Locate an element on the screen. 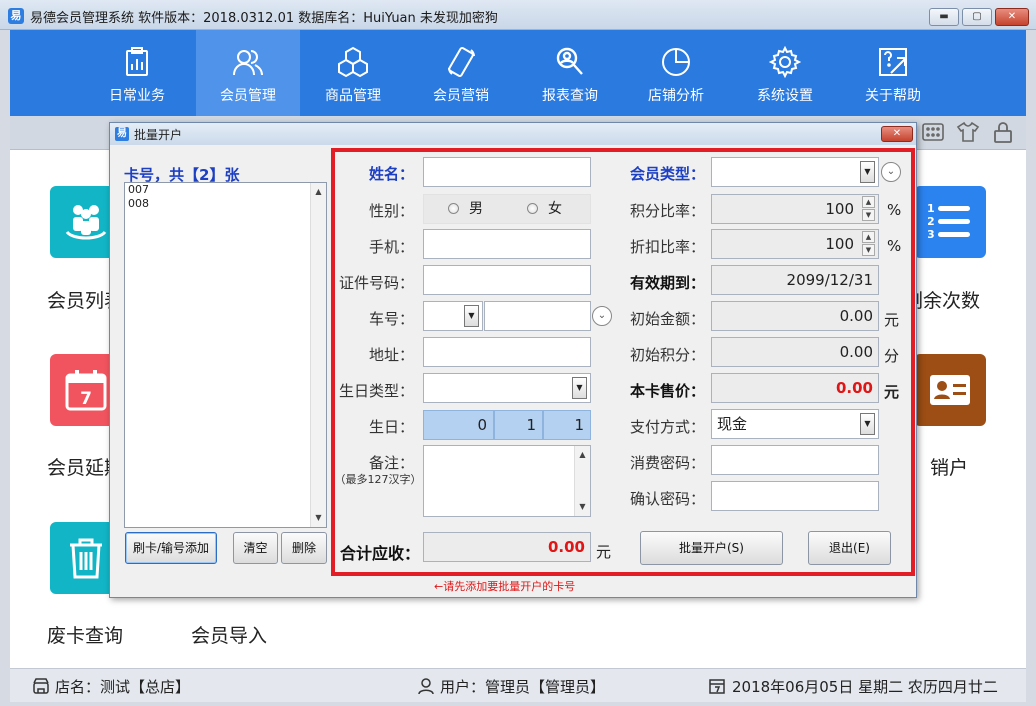 This screenshot has height=706, width=1036. remark-hint: （最多127汉字） is located at coordinates (378, 479).